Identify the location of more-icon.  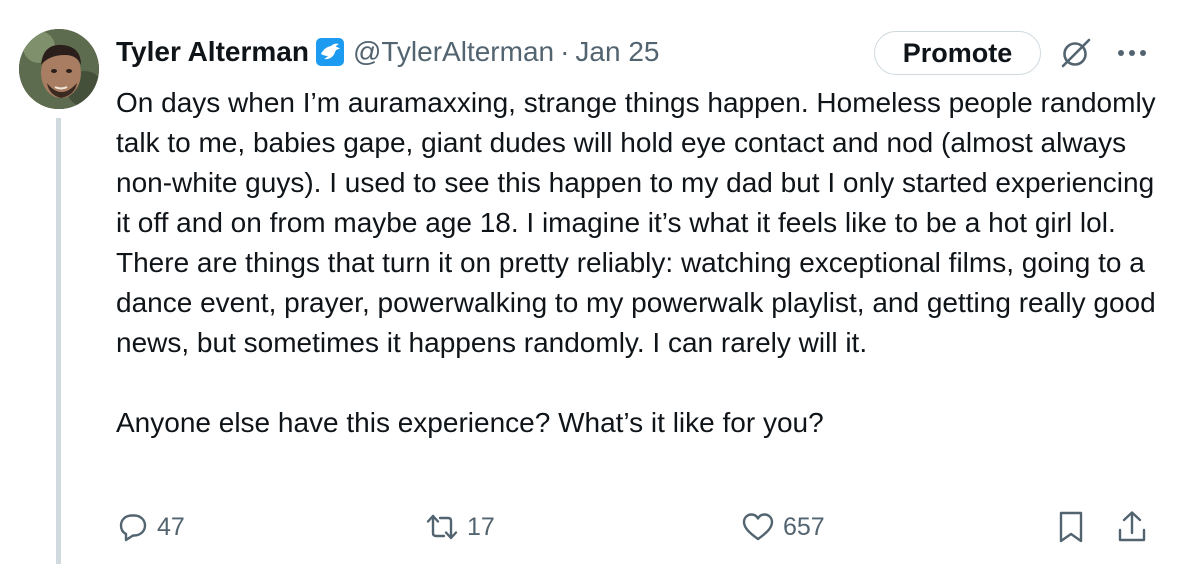
(1132, 53).